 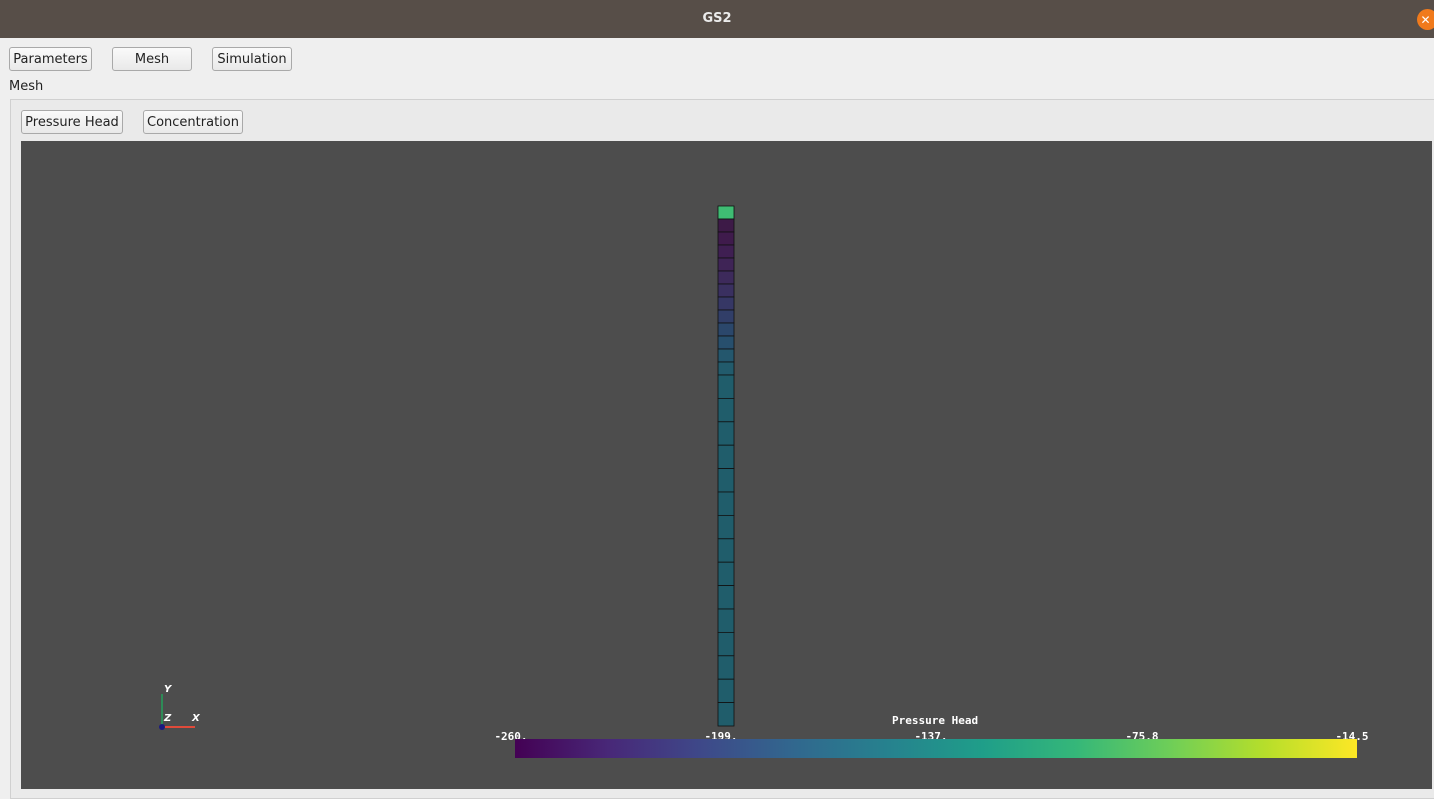 What do you see at coordinates (936, 748) in the screenshot?
I see `colorbar-gradient` at bounding box center [936, 748].